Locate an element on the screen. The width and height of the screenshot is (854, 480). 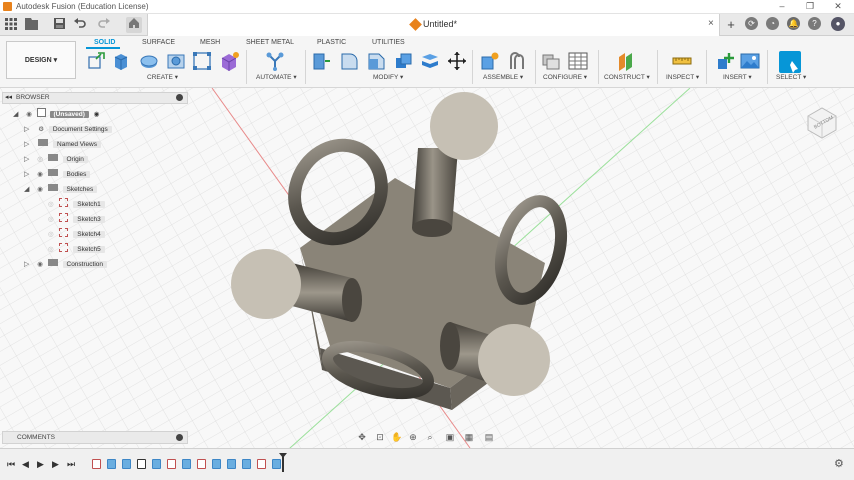
display-settings-icon: ▣ is located at coordinates (450, 437).